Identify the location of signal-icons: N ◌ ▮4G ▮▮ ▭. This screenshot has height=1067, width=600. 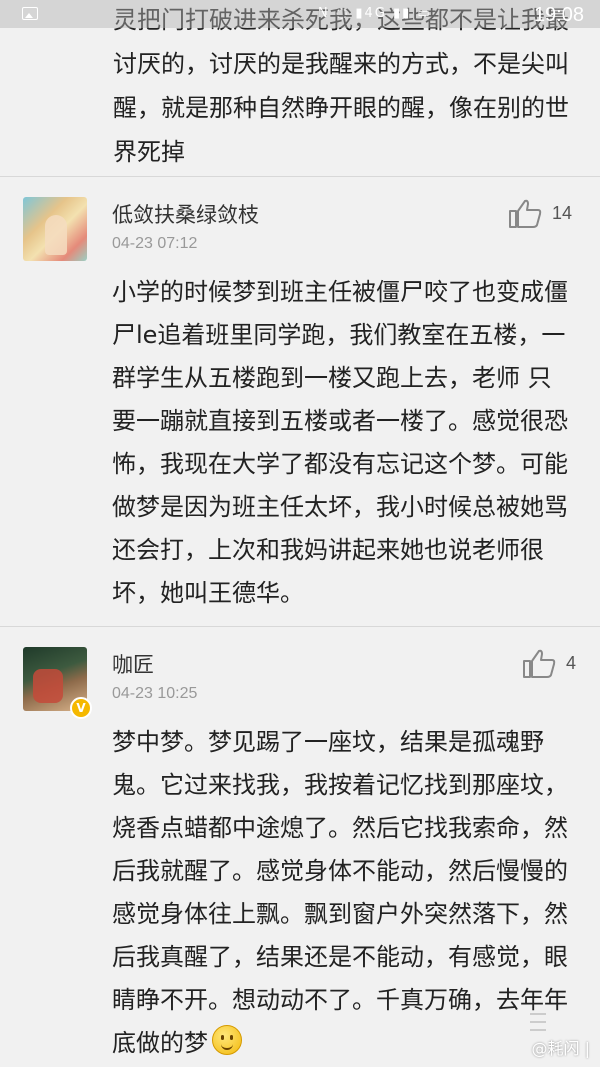
(375, 13).